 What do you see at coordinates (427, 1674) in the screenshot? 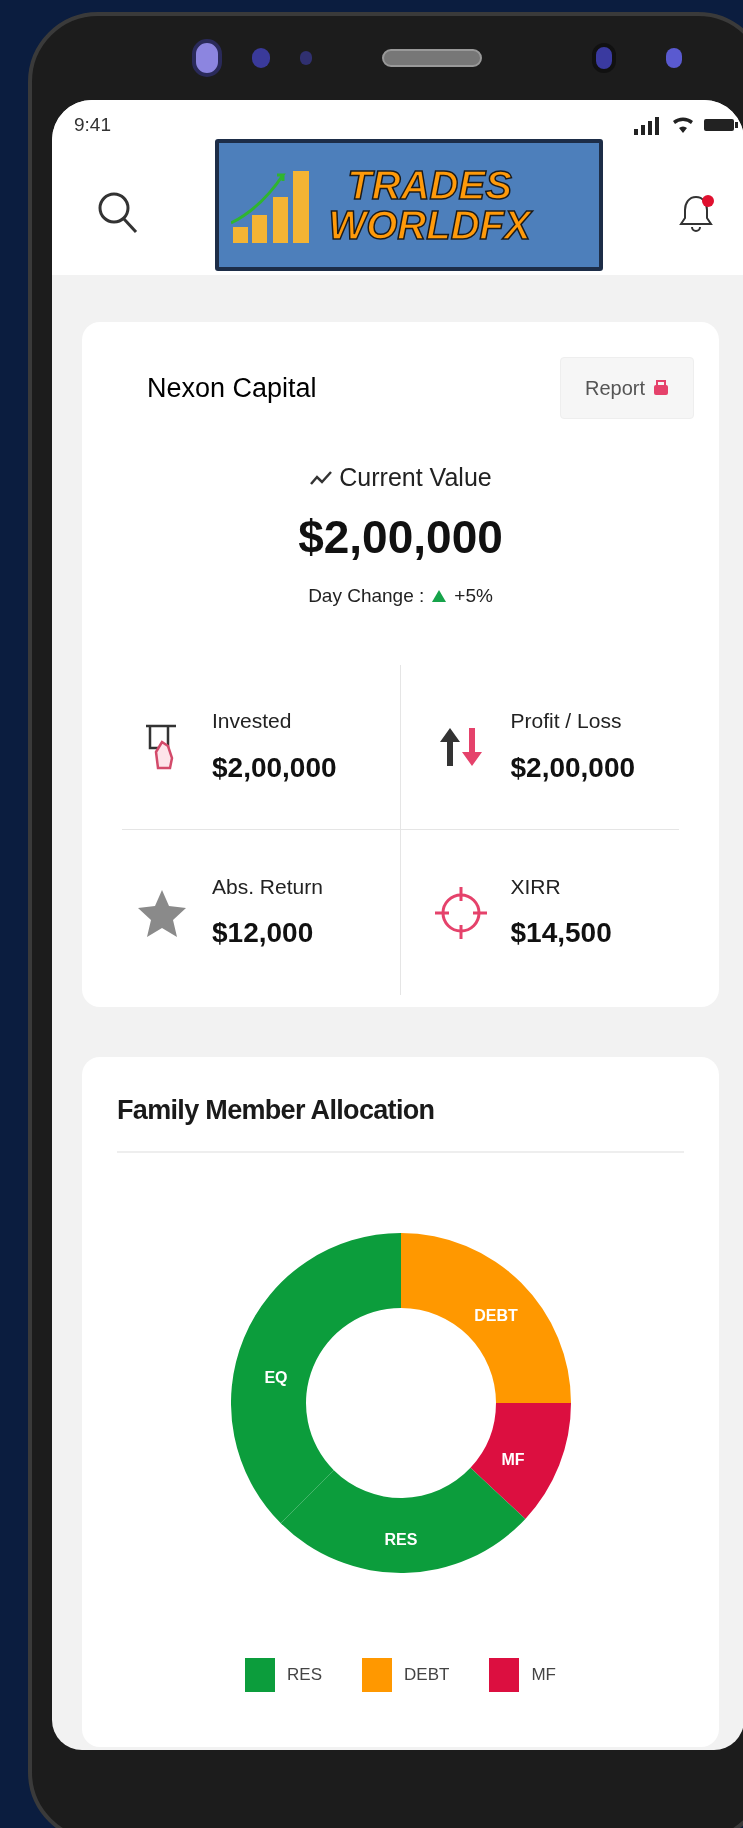
I see `legend-label: DEBT` at bounding box center [427, 1674].